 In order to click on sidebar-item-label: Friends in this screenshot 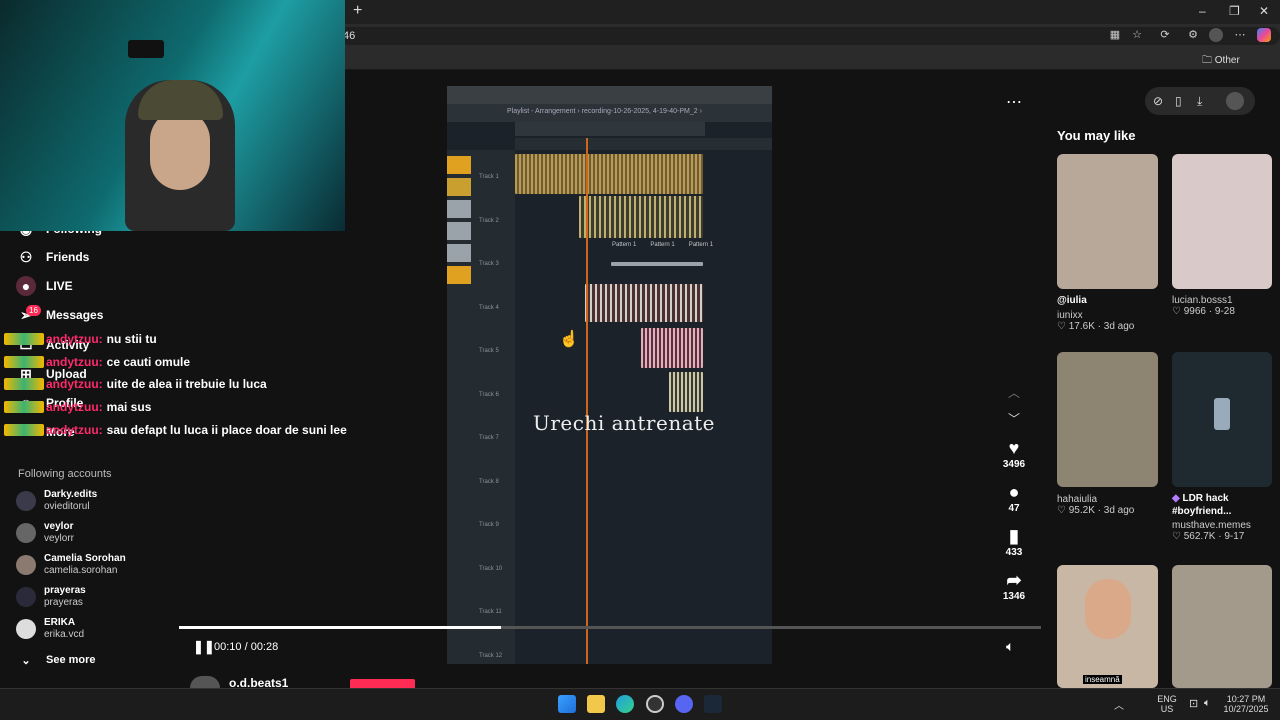, I will do `click(68, 257)`.